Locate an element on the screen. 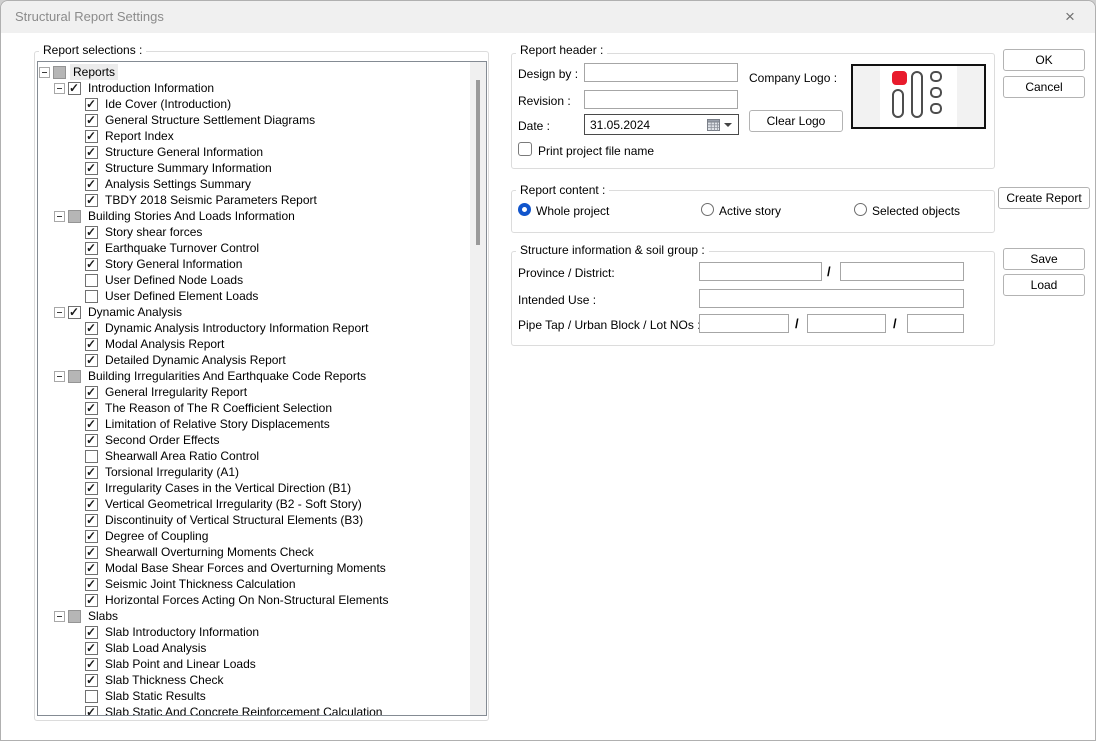 The width and height of the screenshot is (1096, 741). radio-label-whole-project: Whole project is located at coordinates (572, 211).